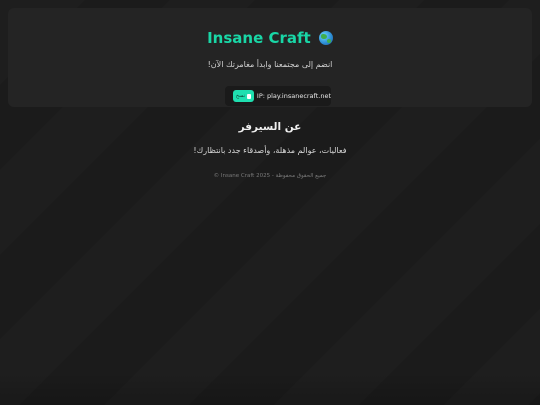  What do you see at coordinates (259, 38) in the screenshot?
I see `site-title-text: Insane Craft` at bounding box center [259, 38].